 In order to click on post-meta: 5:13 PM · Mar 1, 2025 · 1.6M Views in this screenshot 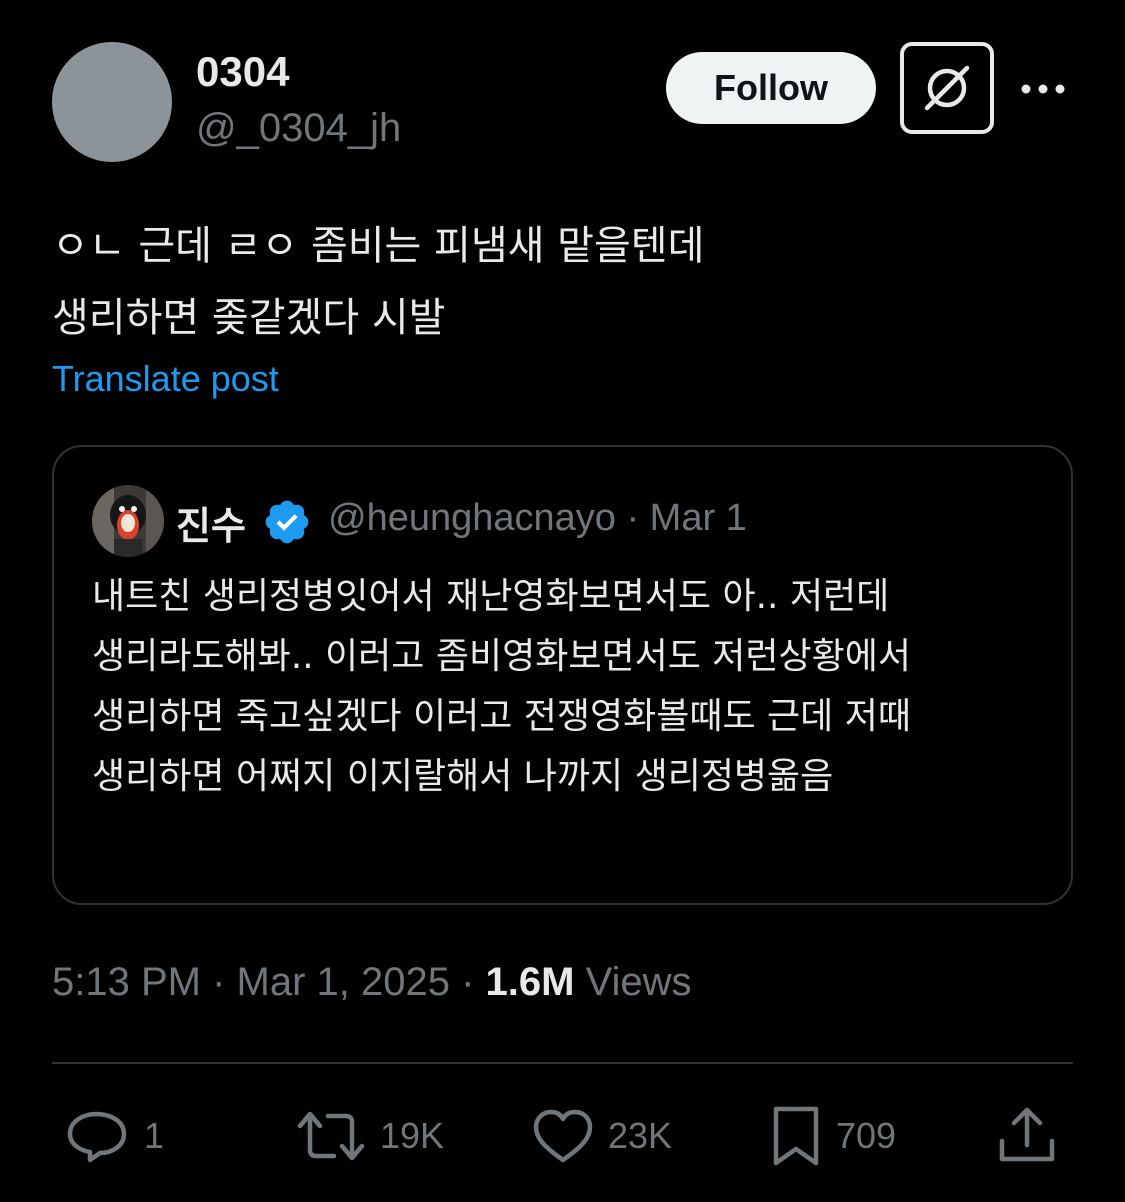, I will do `click(372, 982)`.